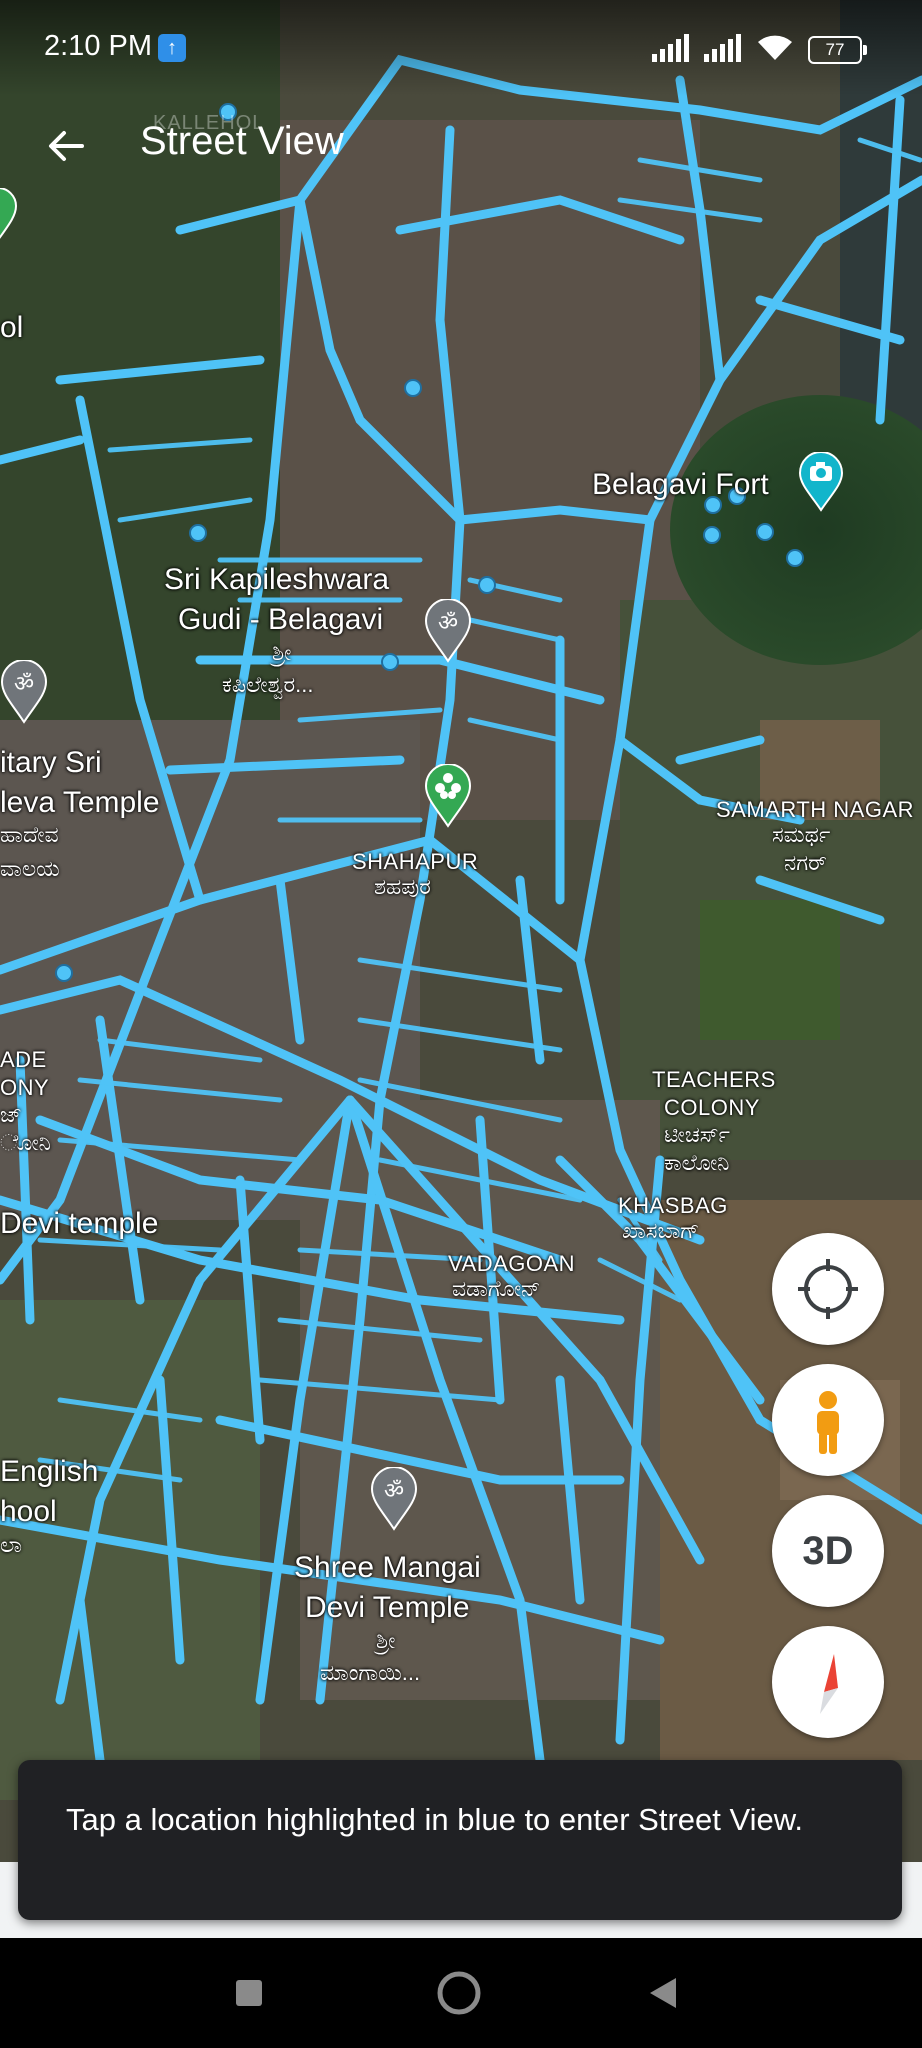 The width and height of the screenshot is (922, 2048). Describe the element at coordinates (23, 1059) in the screenshot. I see `label-ade-1: ADE` at that location.